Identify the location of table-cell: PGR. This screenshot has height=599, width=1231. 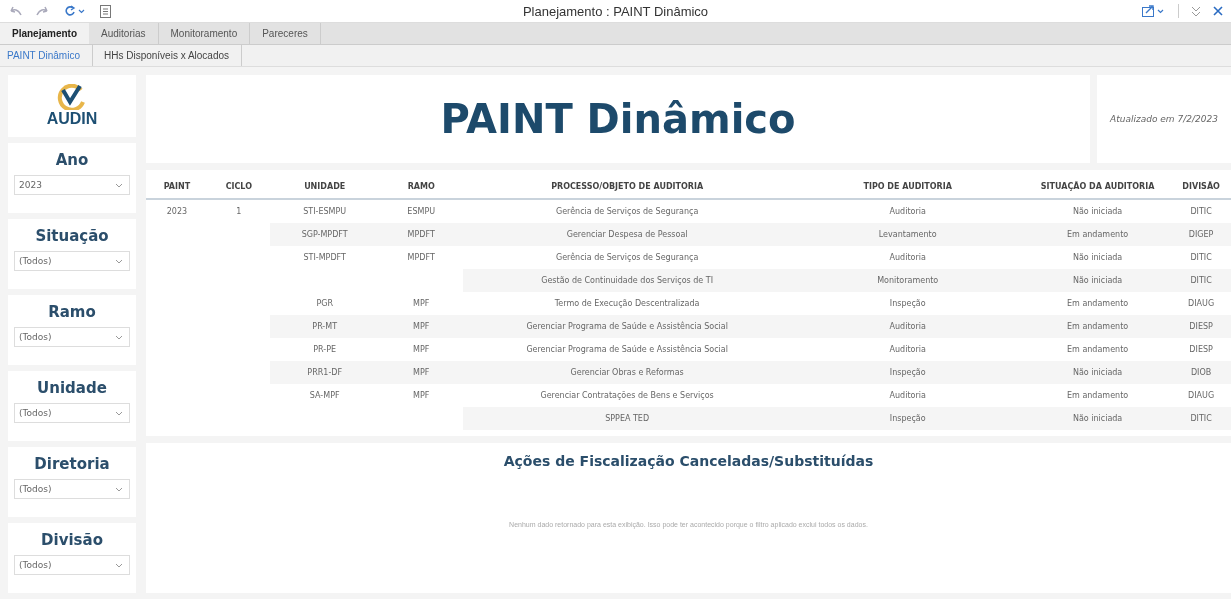
(324, 303).